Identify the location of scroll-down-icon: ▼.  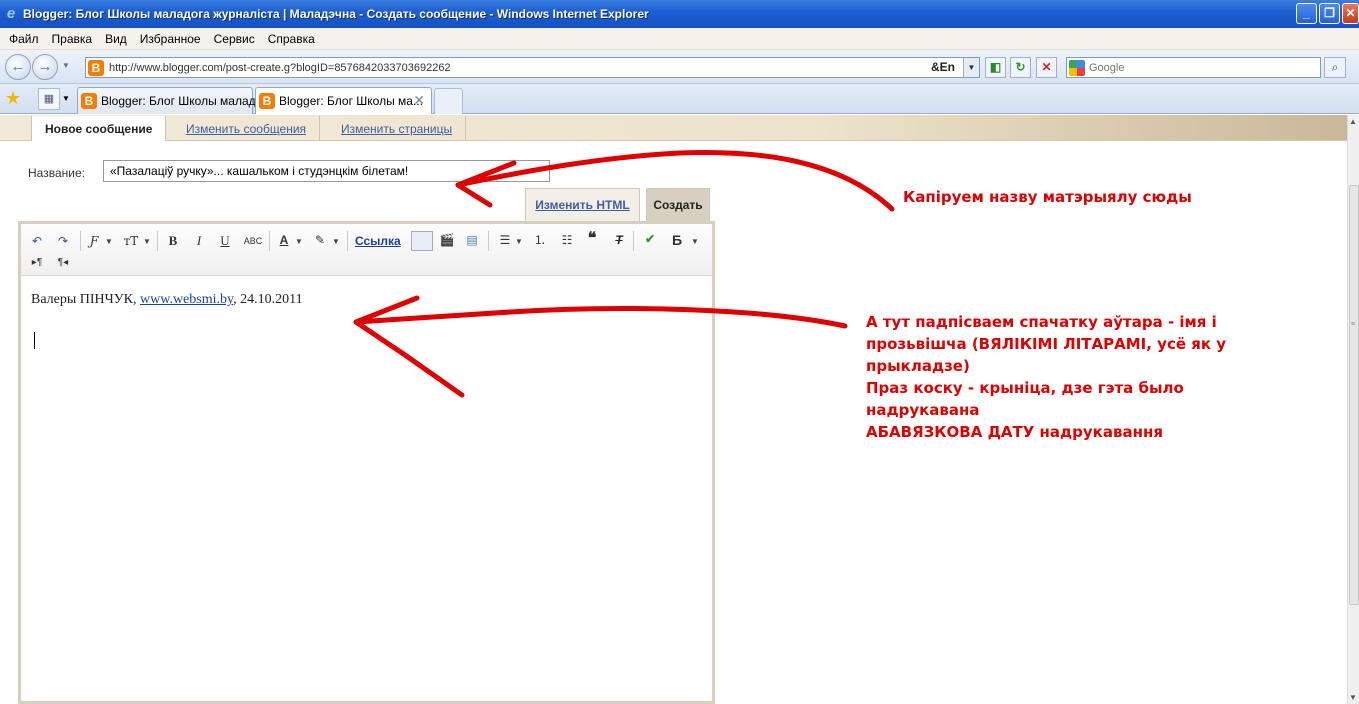
(1353, 697).